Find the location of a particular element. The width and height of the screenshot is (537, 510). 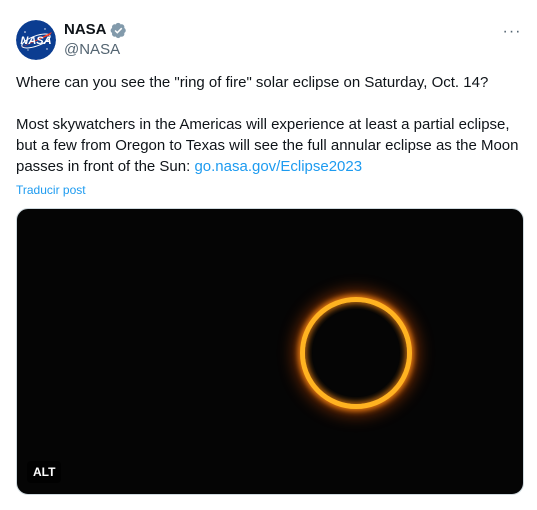

annular-eclipse-ring is located at coordinates (356, 353).